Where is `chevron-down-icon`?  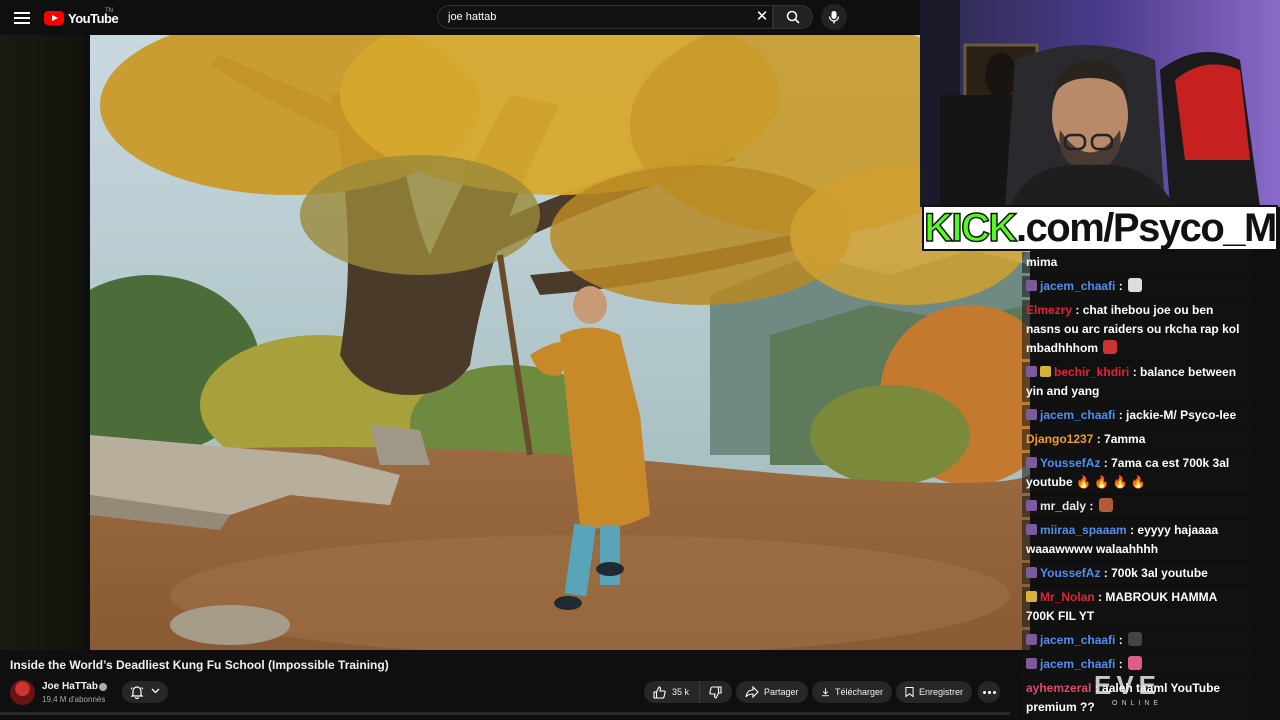
chevron-down-icon is located at coordinates (155, 691).